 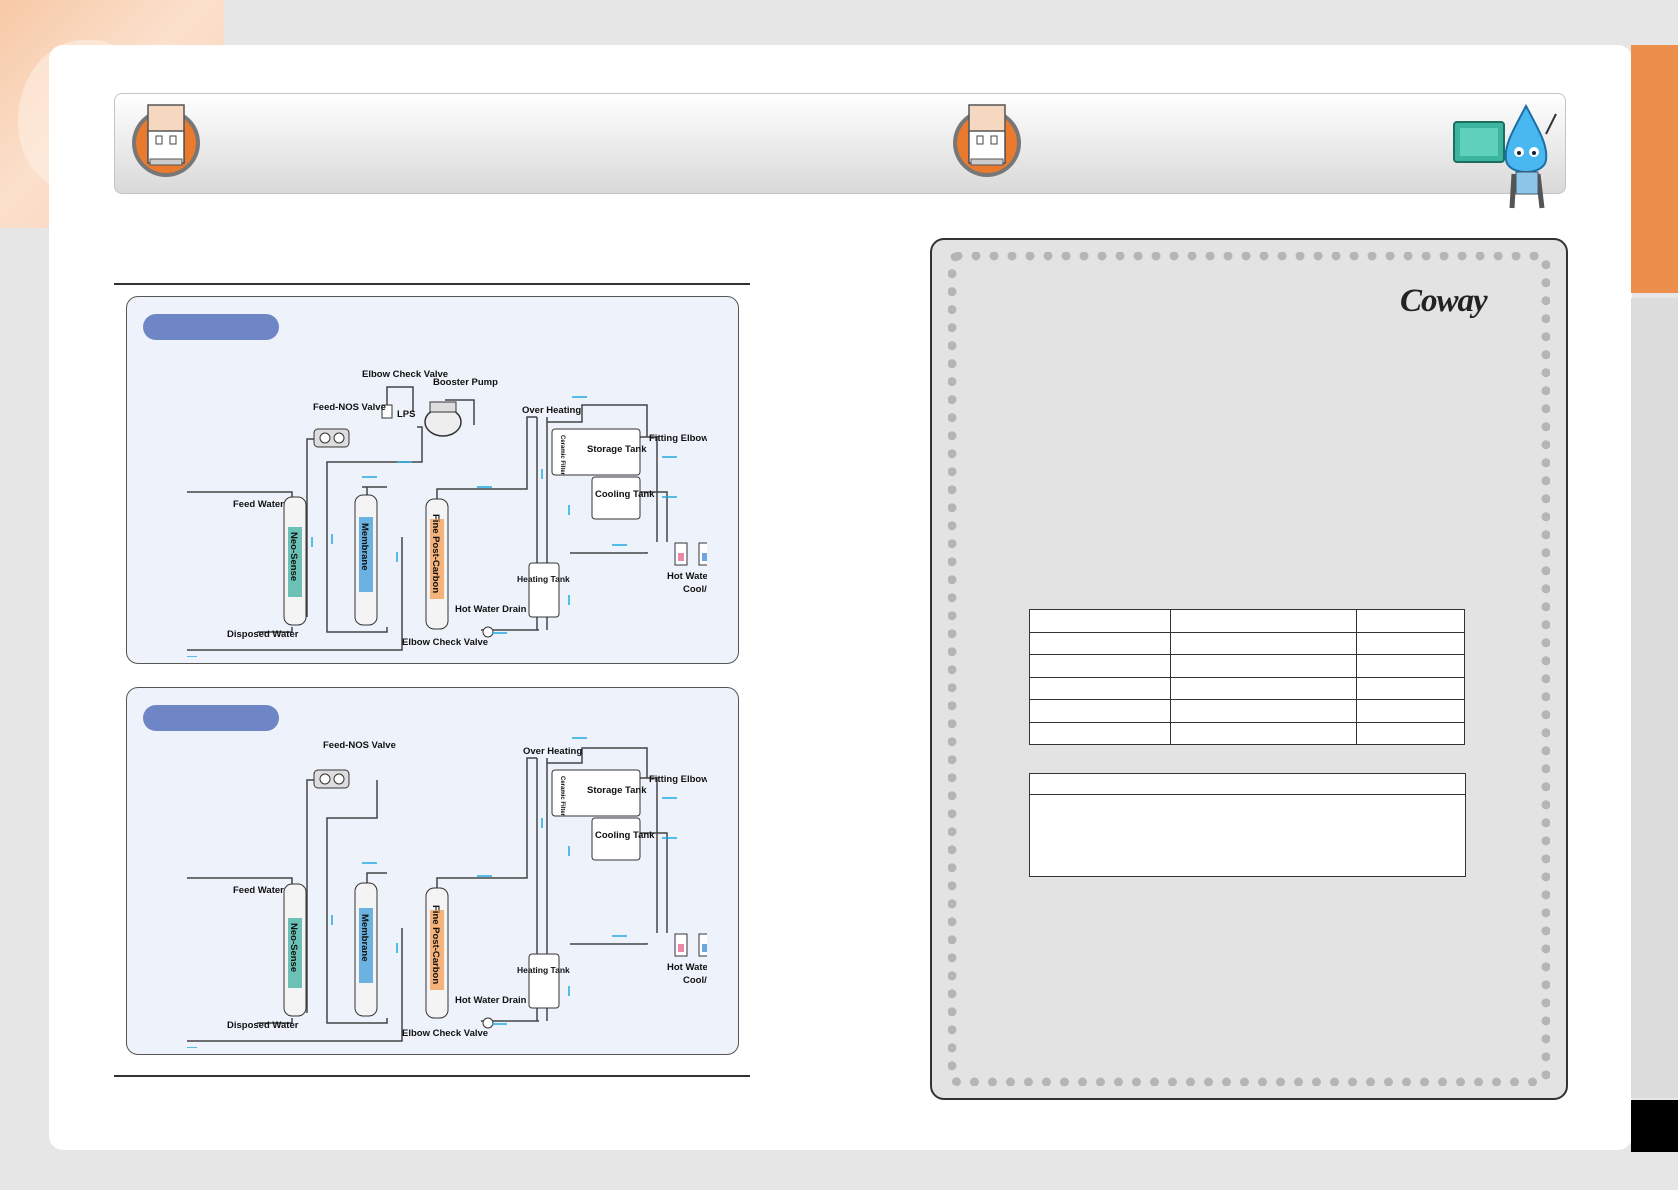 What do you see at coordinates (1654, 169) in the screenshot?
I see `side-tab-active` at bounding box center [1654, 169].